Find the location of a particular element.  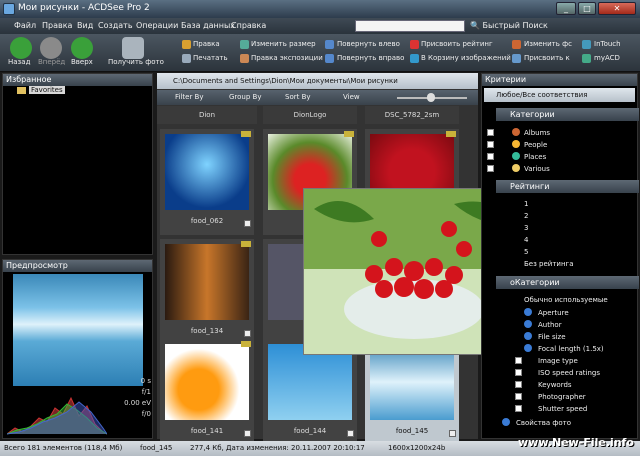

albums-icon is located at coordinates (516, 132).